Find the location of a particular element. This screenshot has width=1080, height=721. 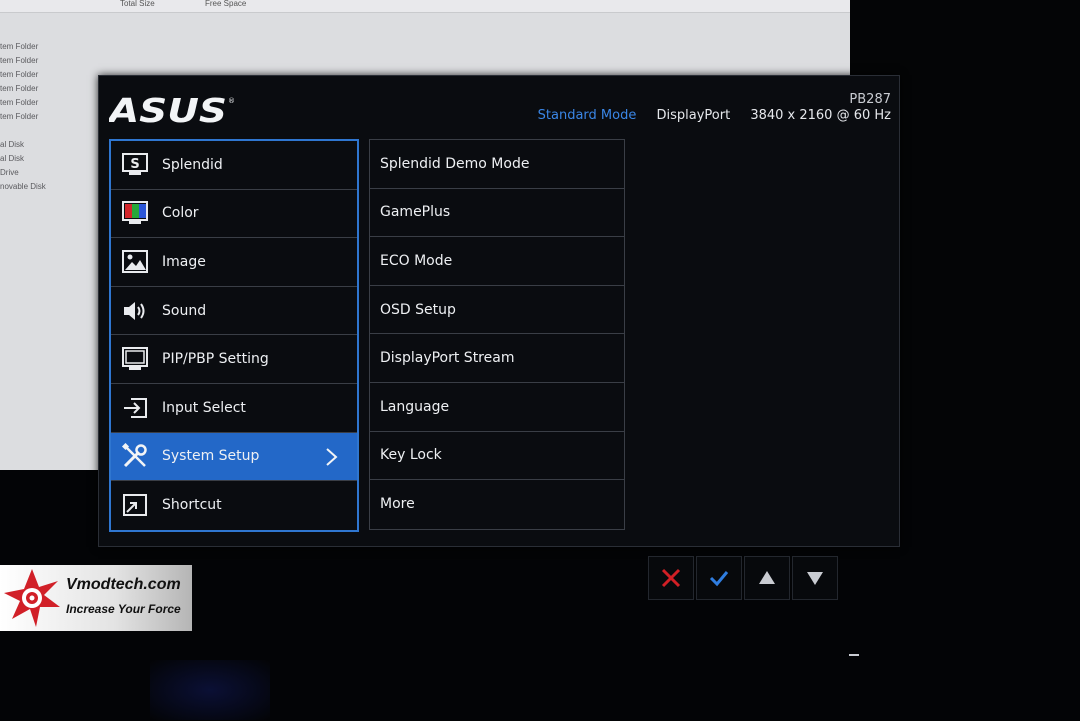

input-icon is located at coordinates (135, 408).